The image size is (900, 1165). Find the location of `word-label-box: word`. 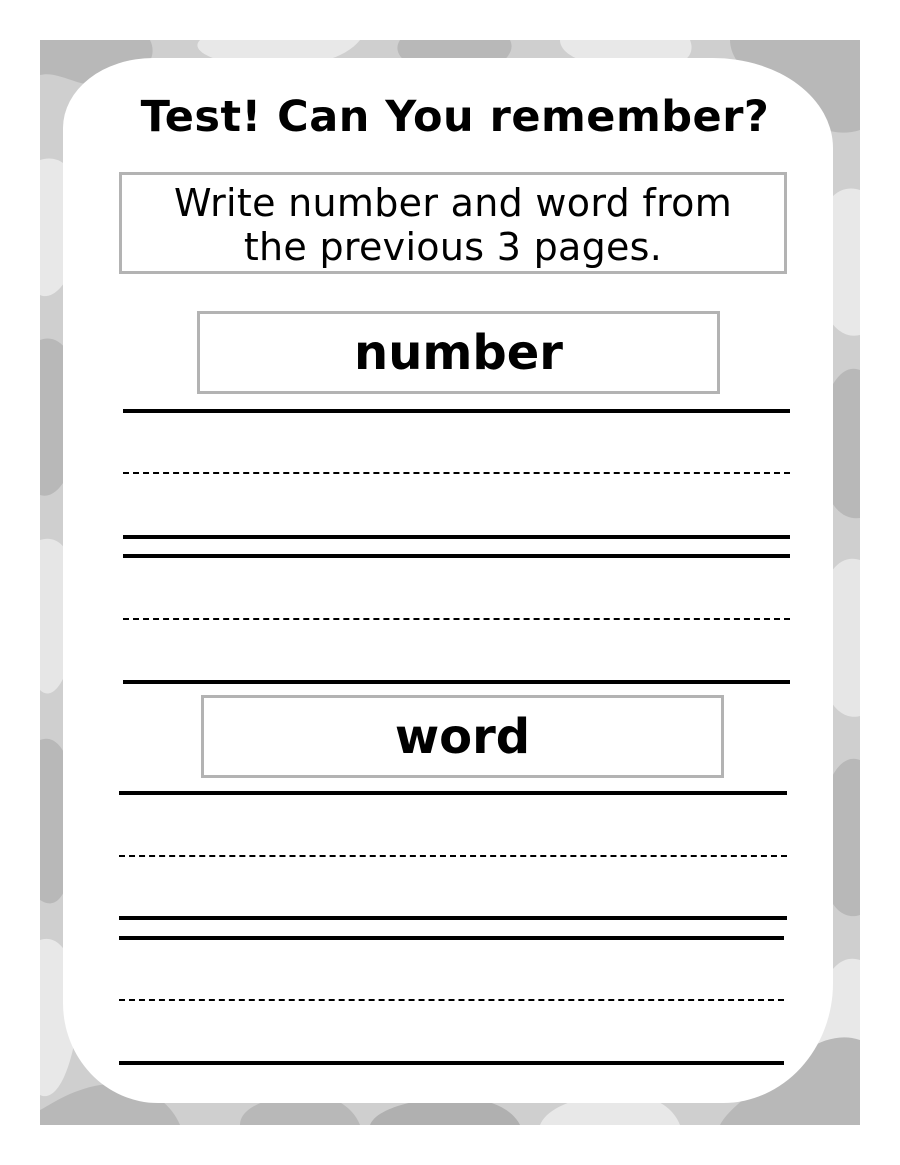

word-label-box: word is located at coordinates (462, 736).